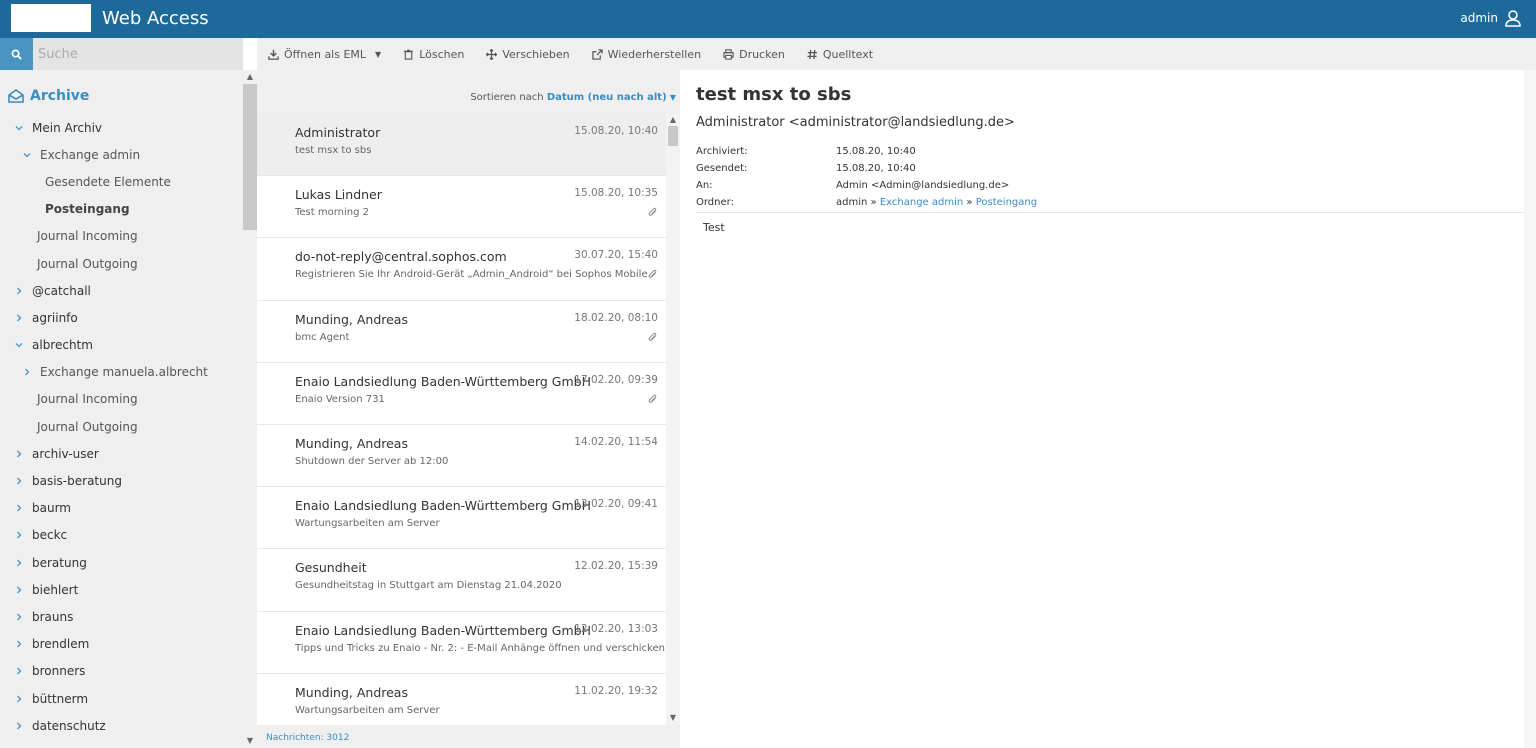 The width and height of the screenshot is (1536, 748). I want to click on search-bar, so click(121, 54).